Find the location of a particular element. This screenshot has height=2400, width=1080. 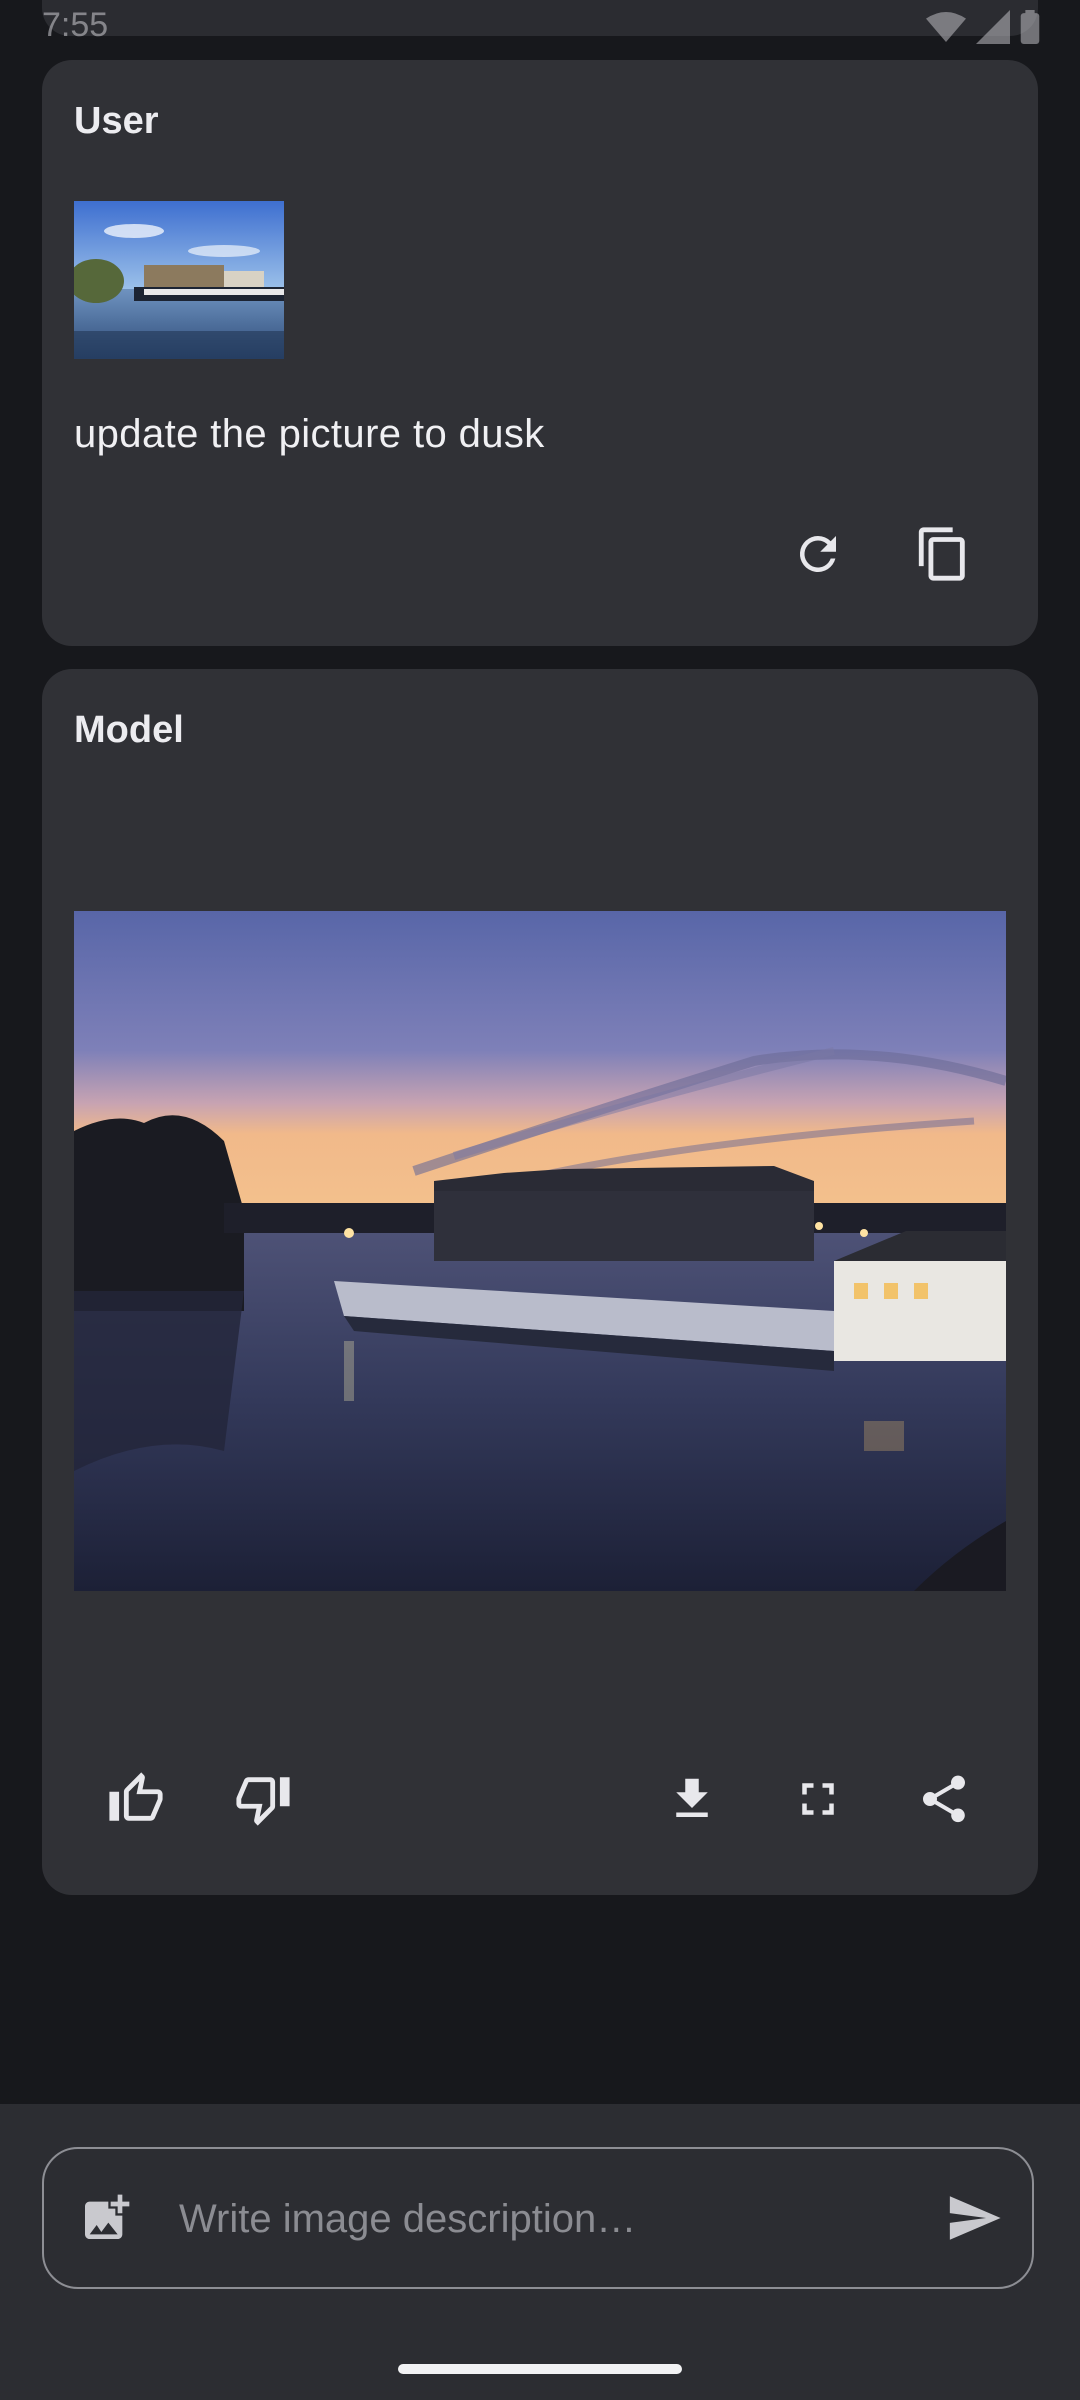

uploaded-image-thumbnail is located at coordinates (179, 280).